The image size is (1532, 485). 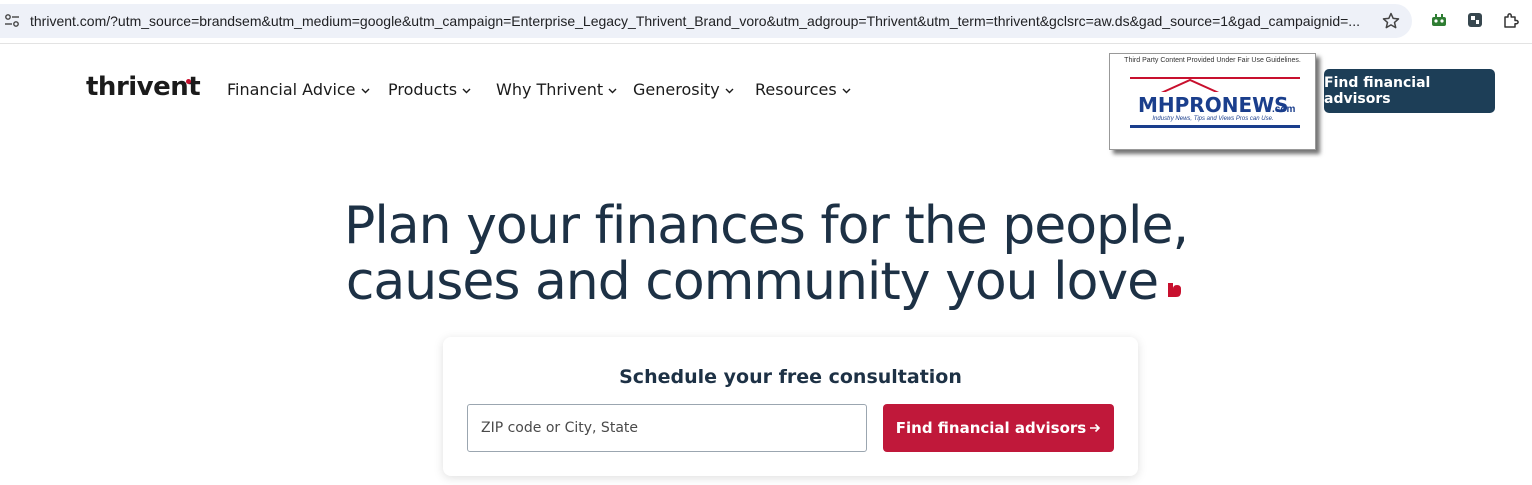 I want to click on nav-label: Why Thrivent, so click(x=550, y=89).